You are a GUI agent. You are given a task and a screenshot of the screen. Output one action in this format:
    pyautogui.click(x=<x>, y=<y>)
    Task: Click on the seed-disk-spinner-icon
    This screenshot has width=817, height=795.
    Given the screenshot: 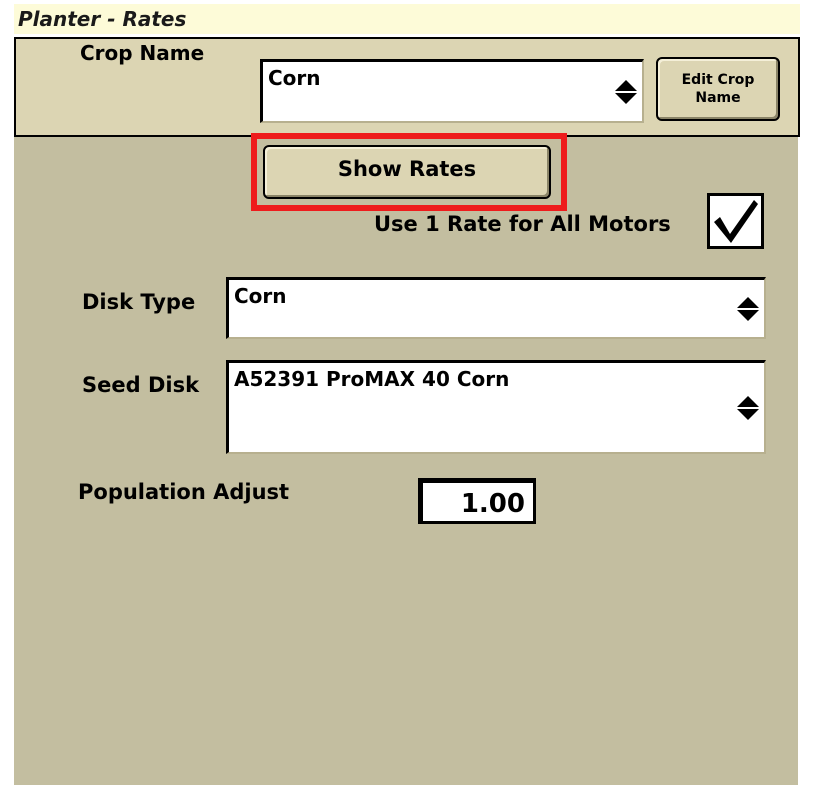 What is the action you would take?
    pyautogui.click(x=748, y=407)
    